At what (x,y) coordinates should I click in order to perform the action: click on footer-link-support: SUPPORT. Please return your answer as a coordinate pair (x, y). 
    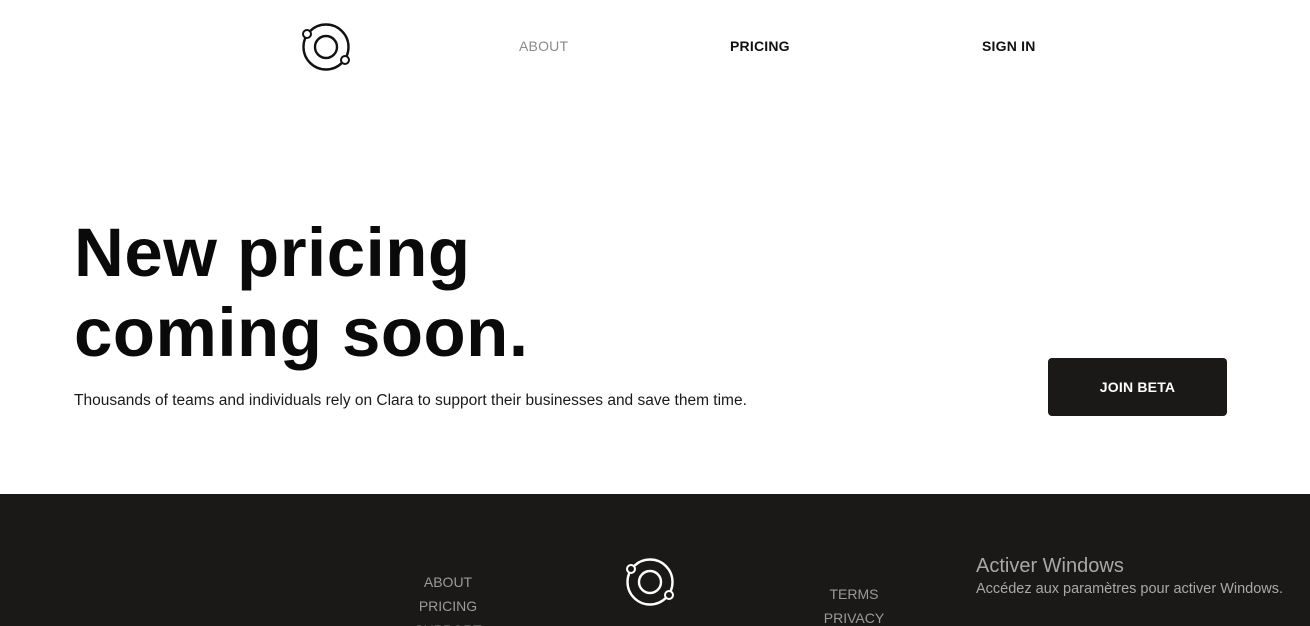
    Looking at the image, I should click on (448, 622).